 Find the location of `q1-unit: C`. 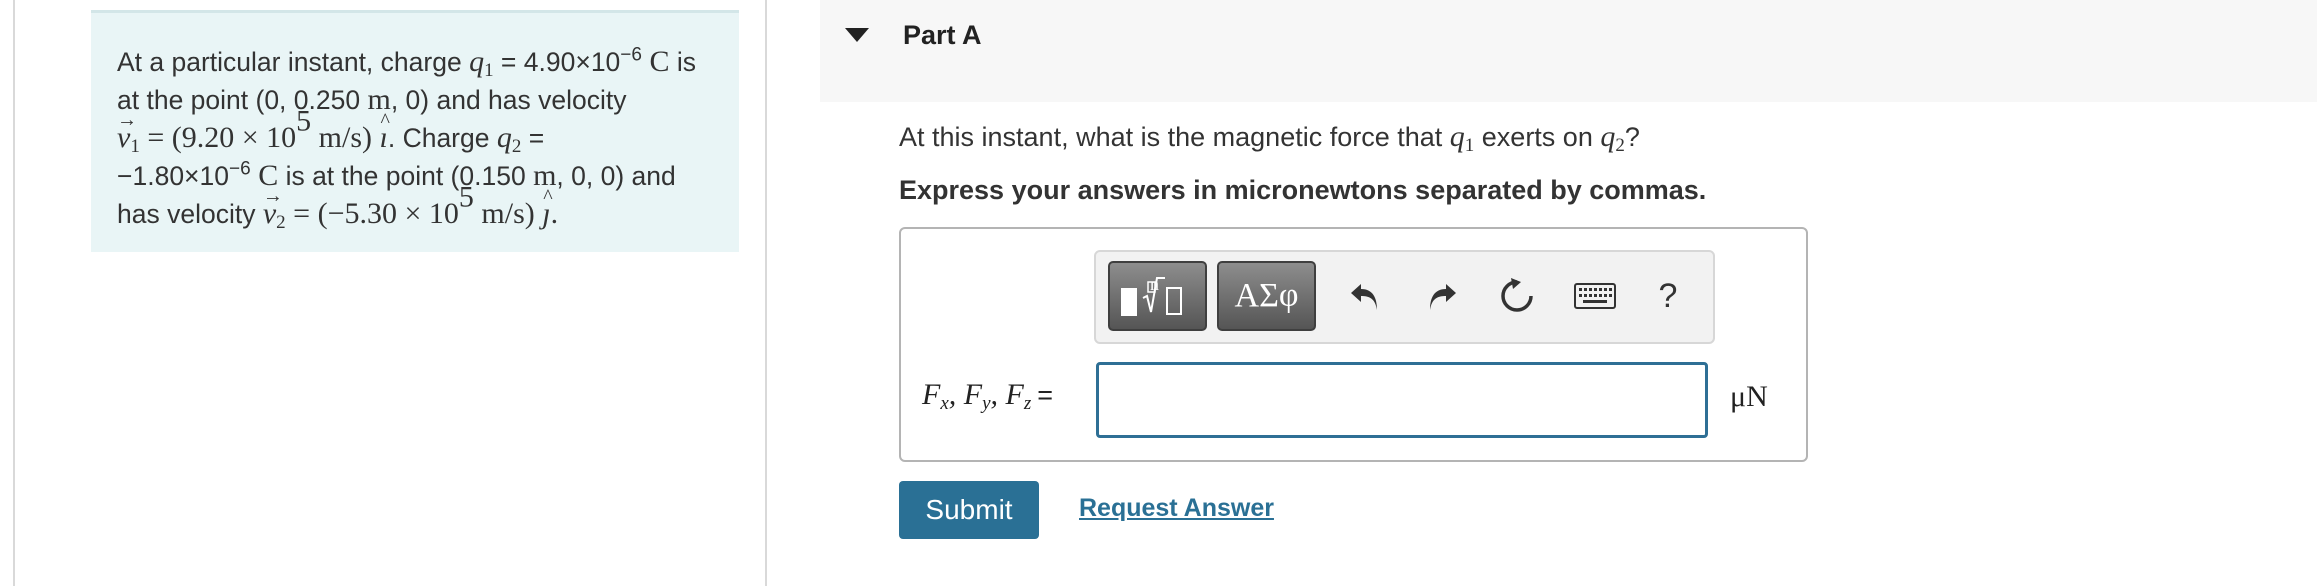

q1-unit: C is located at coordinates (655, 61).